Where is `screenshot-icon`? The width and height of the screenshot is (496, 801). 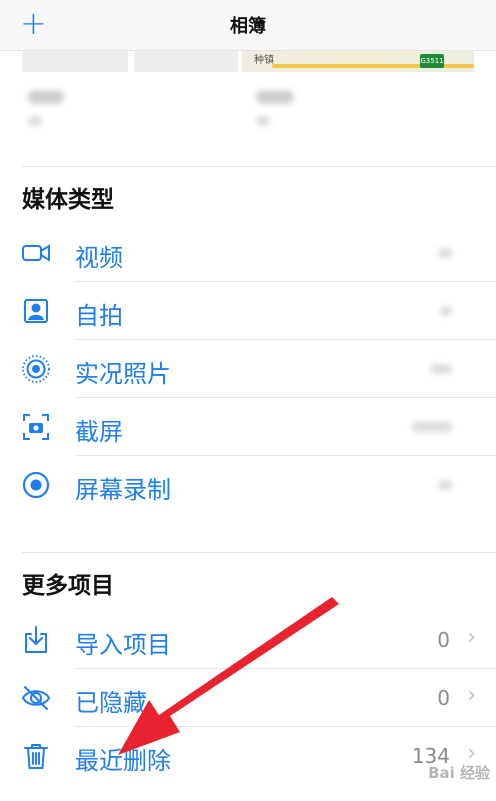
screenshot-icon is located at coordinates (36, 427).